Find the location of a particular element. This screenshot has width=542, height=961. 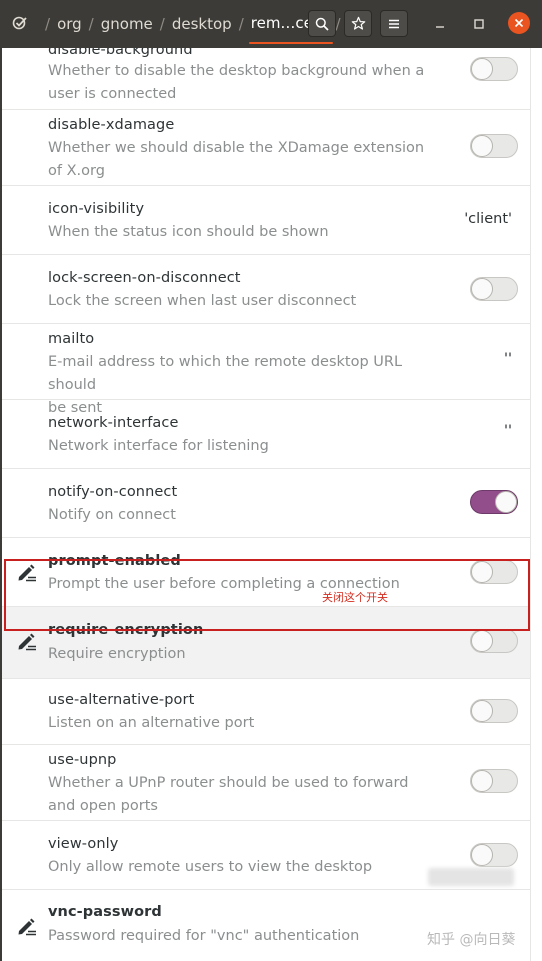

menu-button is located at coordinates (394, 23).